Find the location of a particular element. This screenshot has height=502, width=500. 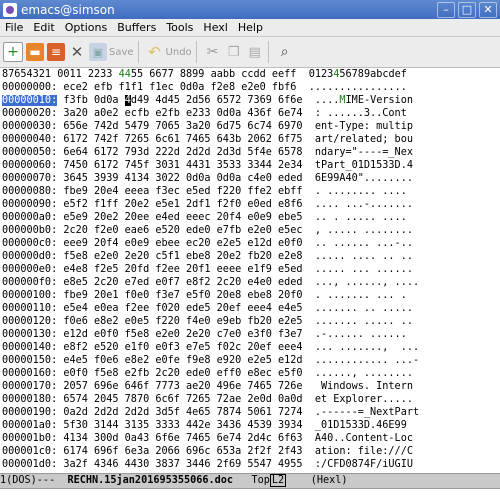

row-hex: 6172 742f 7265 6c61 7465 643b 2062 6f75 is located at coordinates (183, 139).